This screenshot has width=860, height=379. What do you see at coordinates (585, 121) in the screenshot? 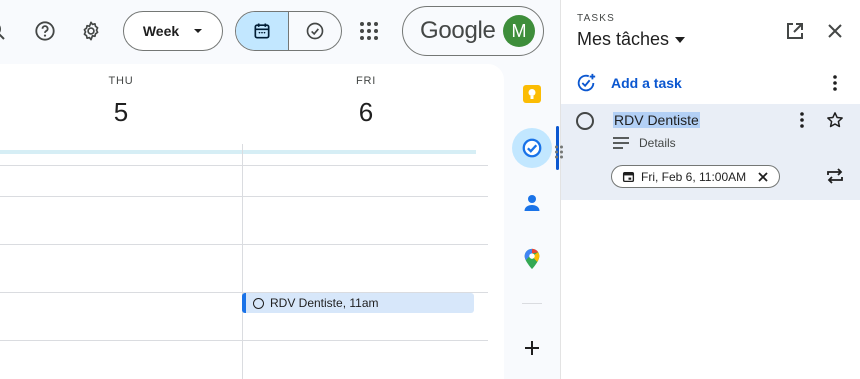
I see `complete-task-checkbox` at bounding box center [585, 121].